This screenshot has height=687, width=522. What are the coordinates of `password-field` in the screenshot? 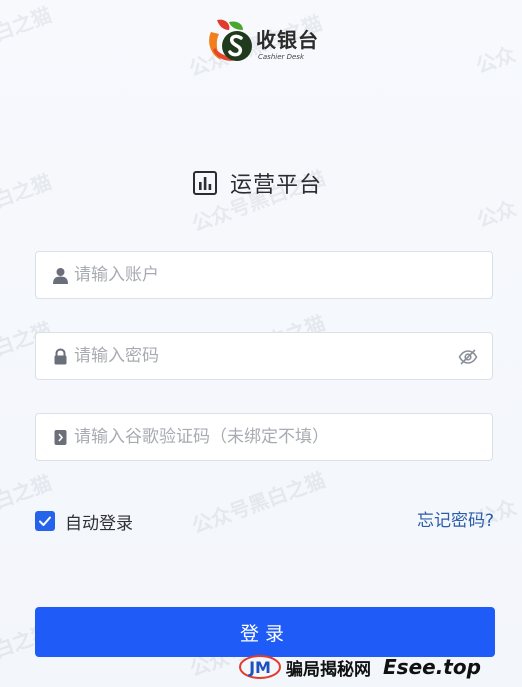 It's located at (264, 356).